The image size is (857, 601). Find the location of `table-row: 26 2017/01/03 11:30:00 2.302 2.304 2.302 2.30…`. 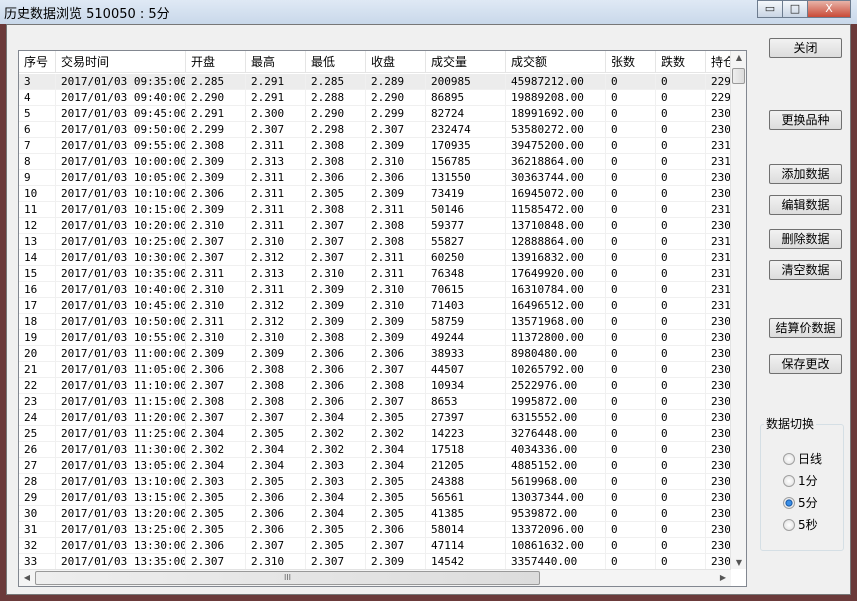

table-row: 26 2017/01/03 11:30:00 2.302 2.304 2.302 2.30… is located at coordinates (375, 450).